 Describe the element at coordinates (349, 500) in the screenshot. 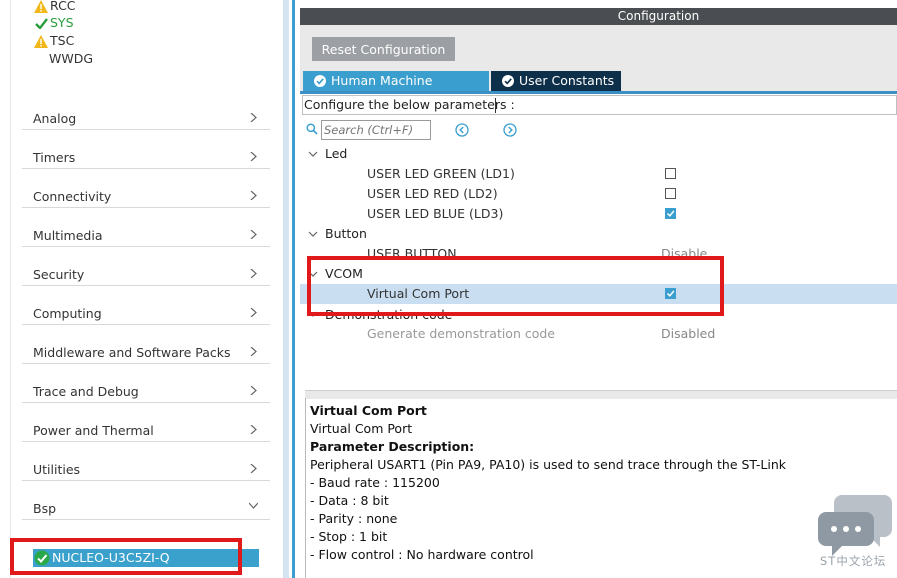

I see `description-line: - Data : 8 bit` at that location.